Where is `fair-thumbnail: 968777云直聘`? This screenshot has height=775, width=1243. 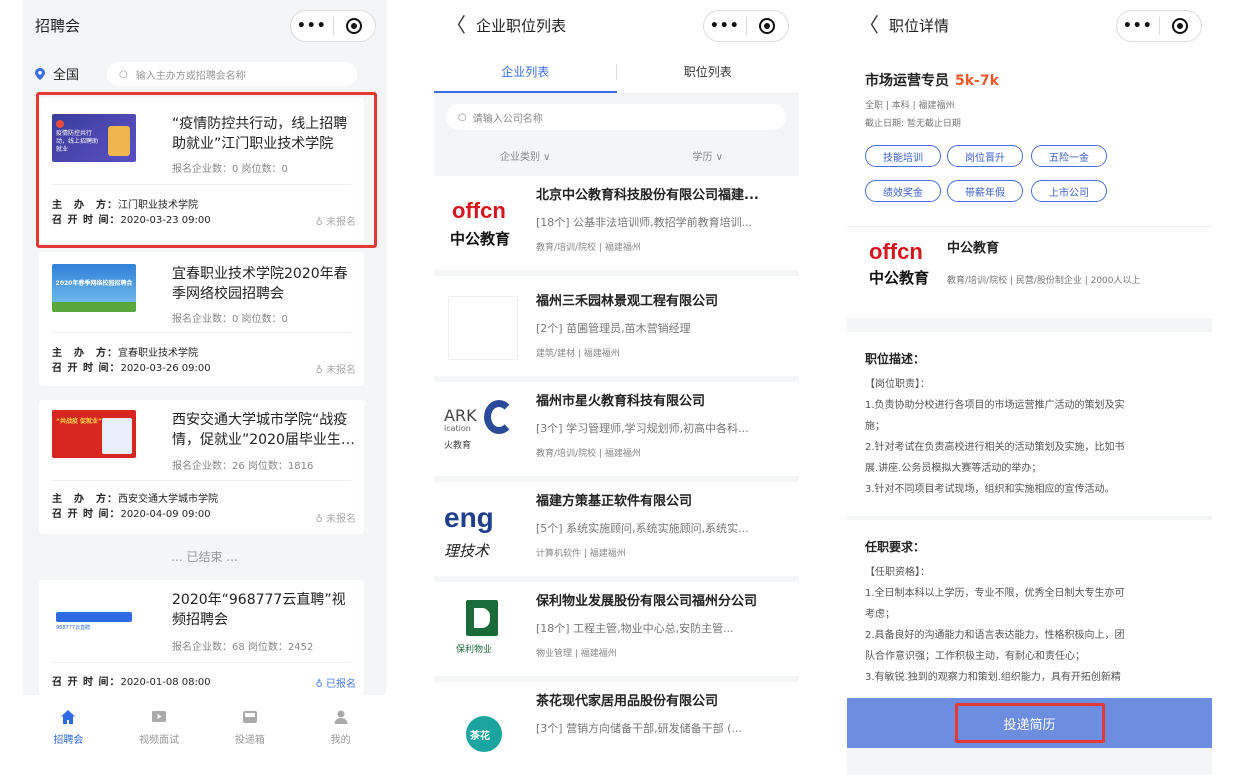 fair-thumbnail: 968777云直聘 is located at coordinates (94, 611).